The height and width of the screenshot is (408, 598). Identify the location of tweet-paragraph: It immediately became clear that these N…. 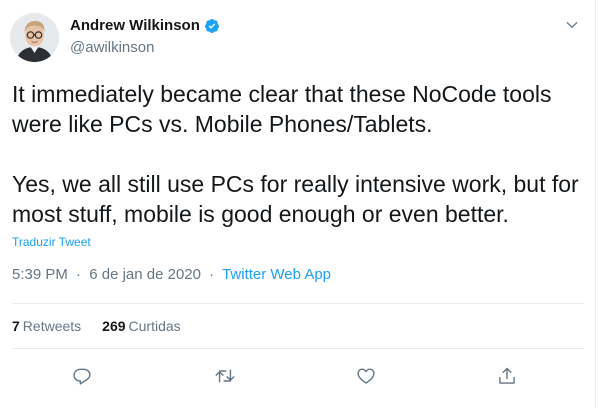
(282, 109).